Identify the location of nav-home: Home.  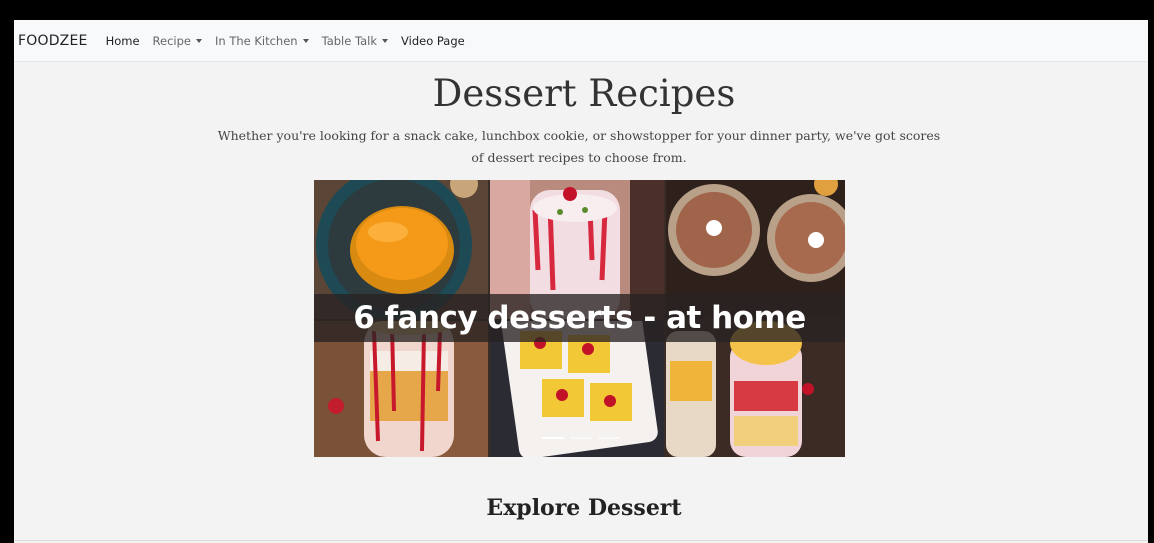
(123, 41).